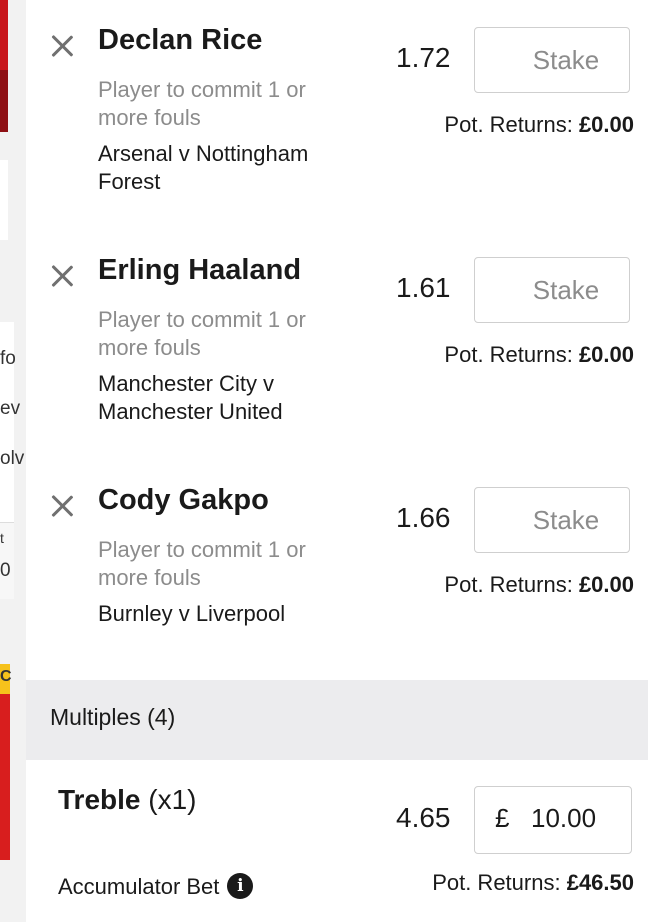 This screenshot has width=648, height=922. What do you see at coordinates (5, 570) in the screenshot?
I see `background-text-fragment: 0` at bounding box center [5, 570].